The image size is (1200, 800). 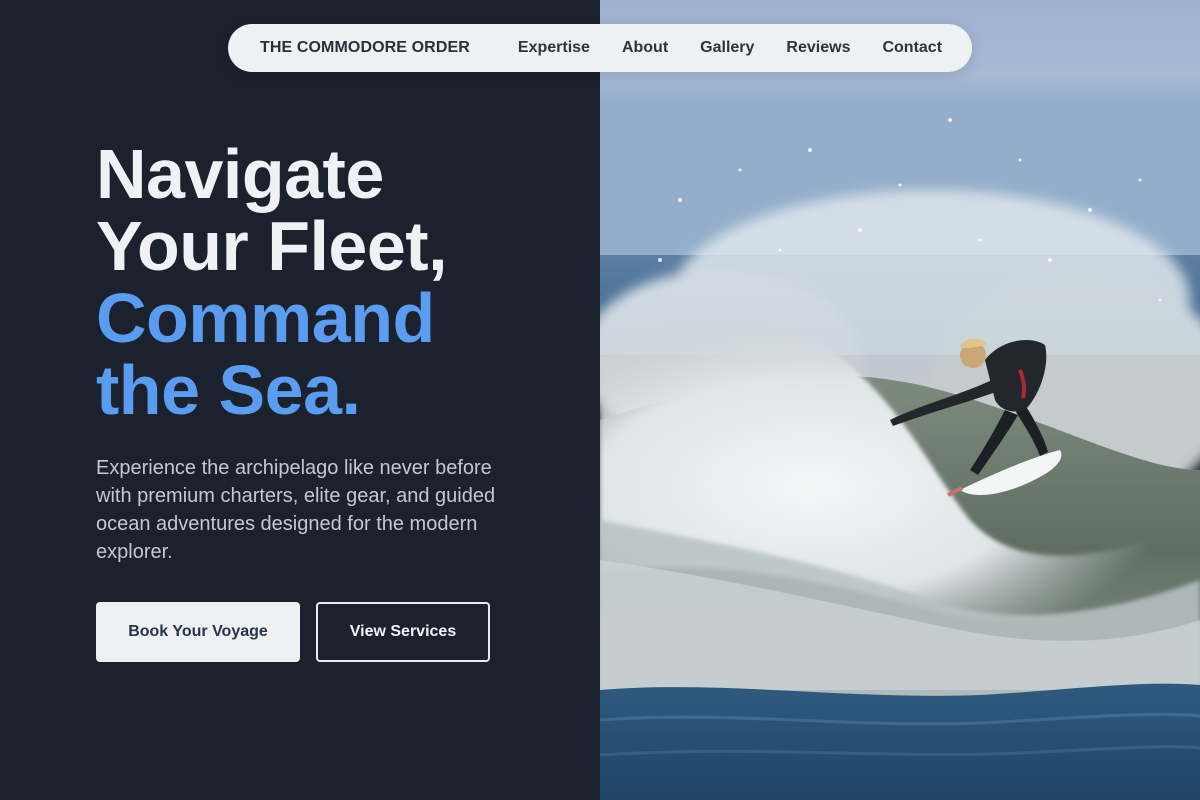 What do you see at coordinates (554, 48) in the screenshot?
I see `nav-link-expertise: Expertise` at bounding box center [554, 48].